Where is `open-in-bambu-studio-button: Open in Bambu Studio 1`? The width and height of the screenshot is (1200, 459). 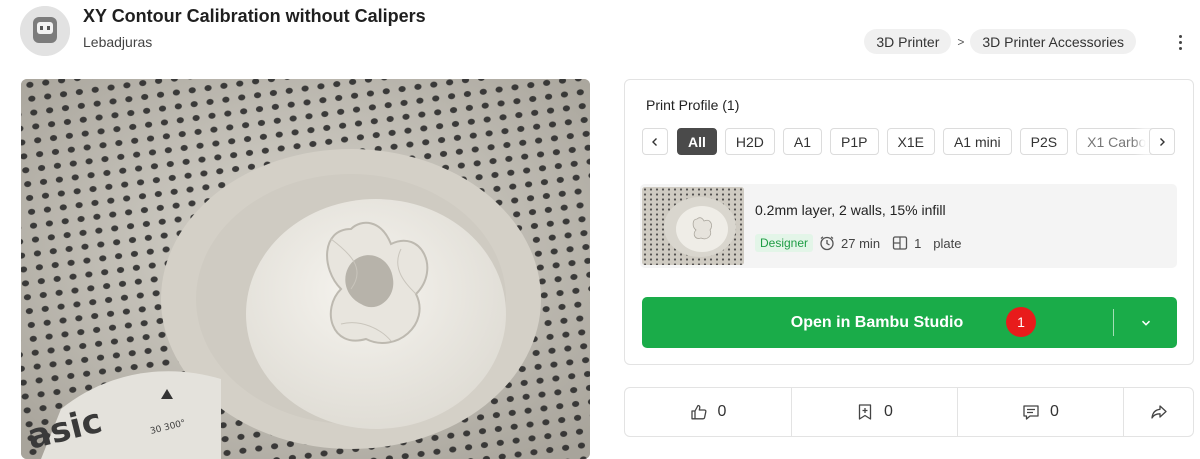 open-in-bambu-studio-button: Open in Bambu Studio 1 is located at coordinates (909, 322).